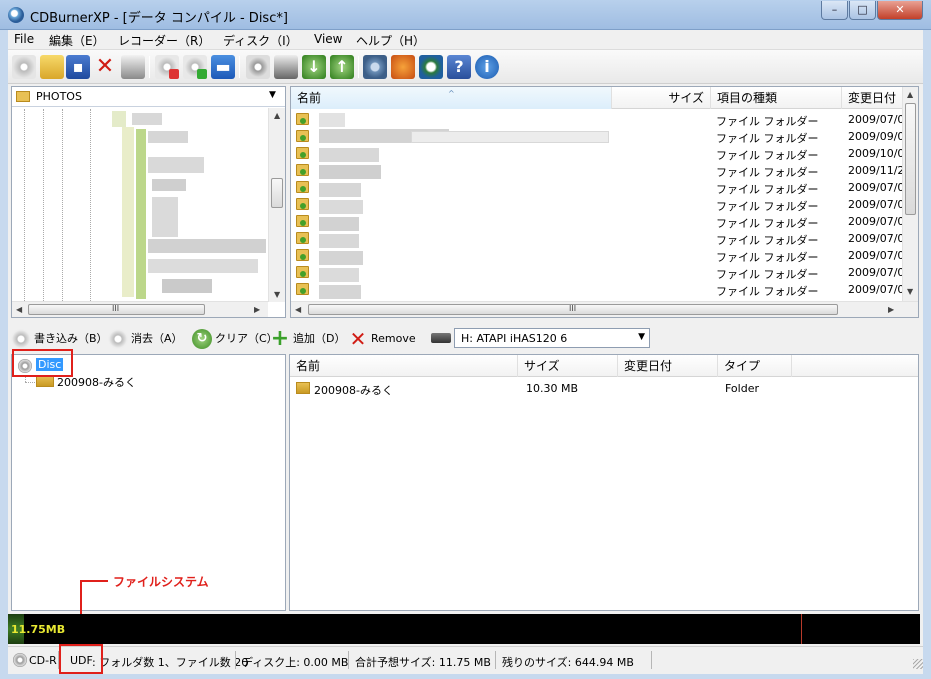 The height and width of the screenshot is (679, 931). What do you see at coordinates (404, 366) in the screenshot?
I see `column-header-name: 名前` at bounding box center [404, 366].